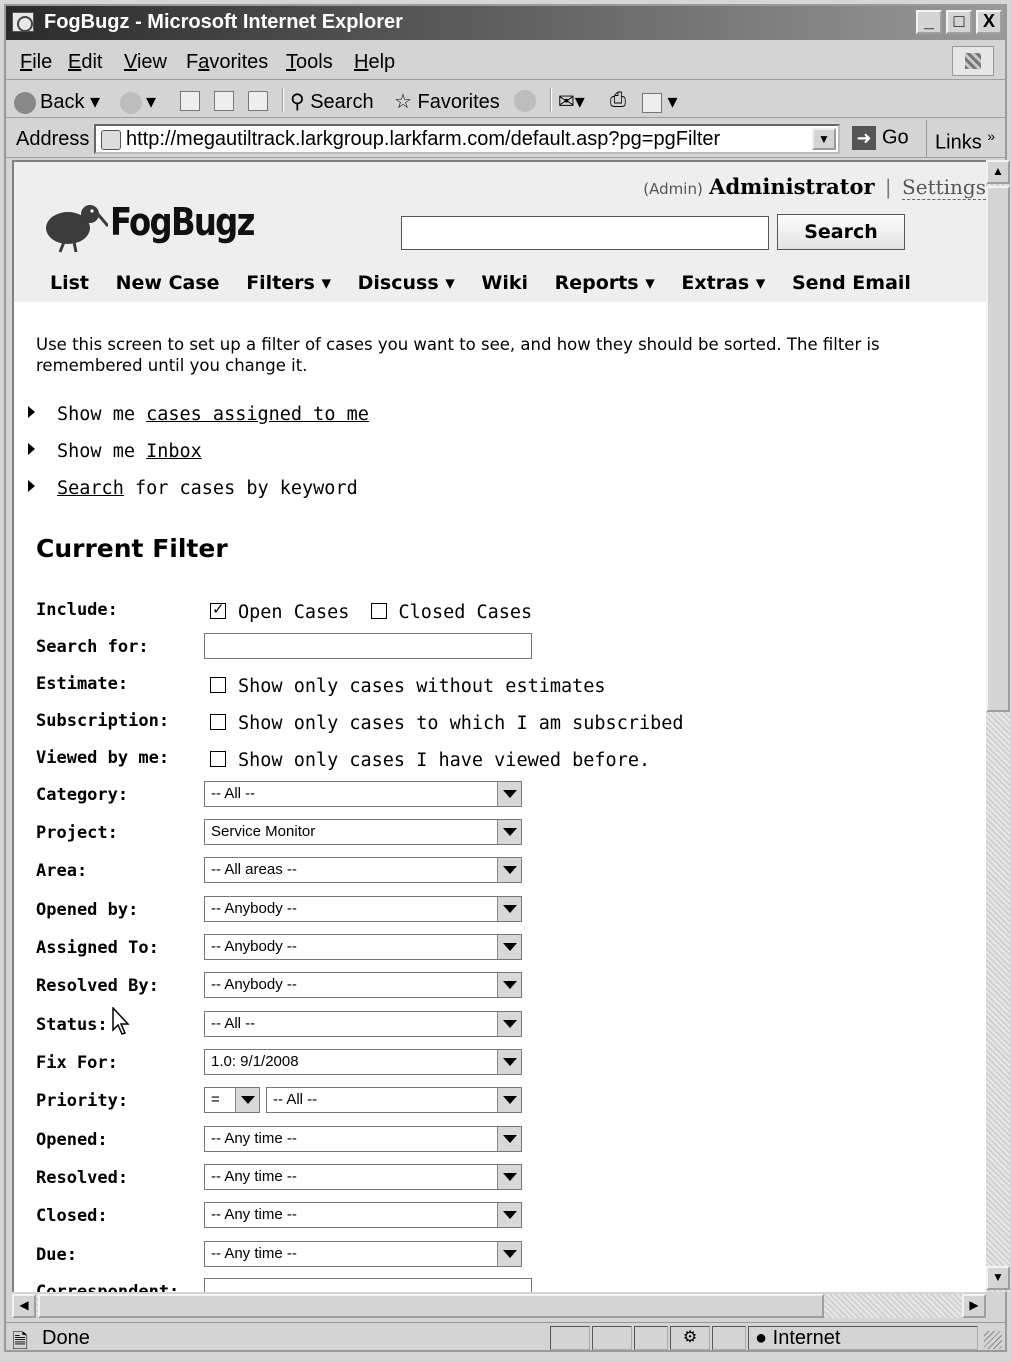 Image resolution: width=1011 pixels, height=1361 pixels. Describe the element at coordinates (190, 100) in the screenshot. I see `stop-button` at that location.